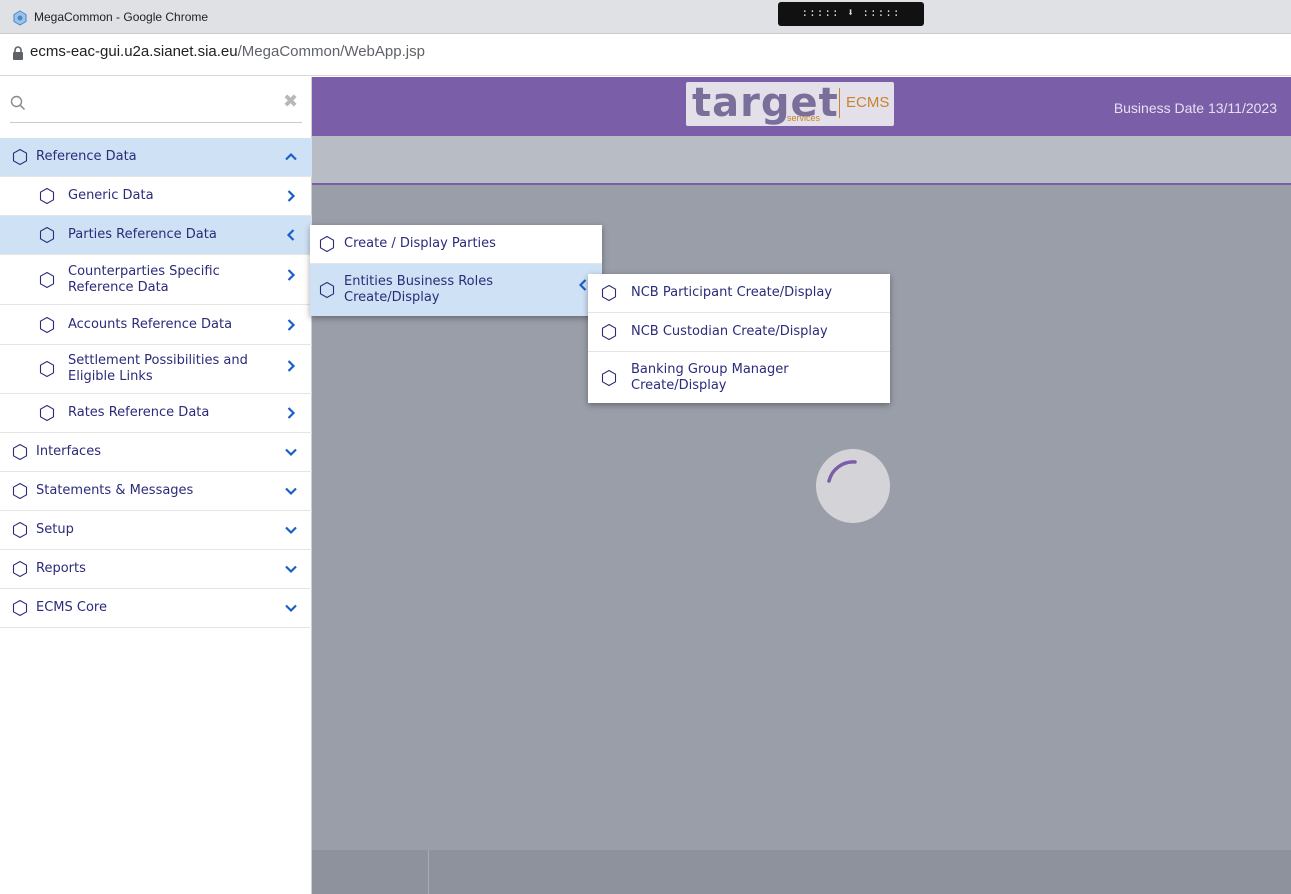  What do you see at coordinates (150, 324) in the screenshot?
I see `menu-item-label: Accounts Reference Data` at bounding box center [150, 324].